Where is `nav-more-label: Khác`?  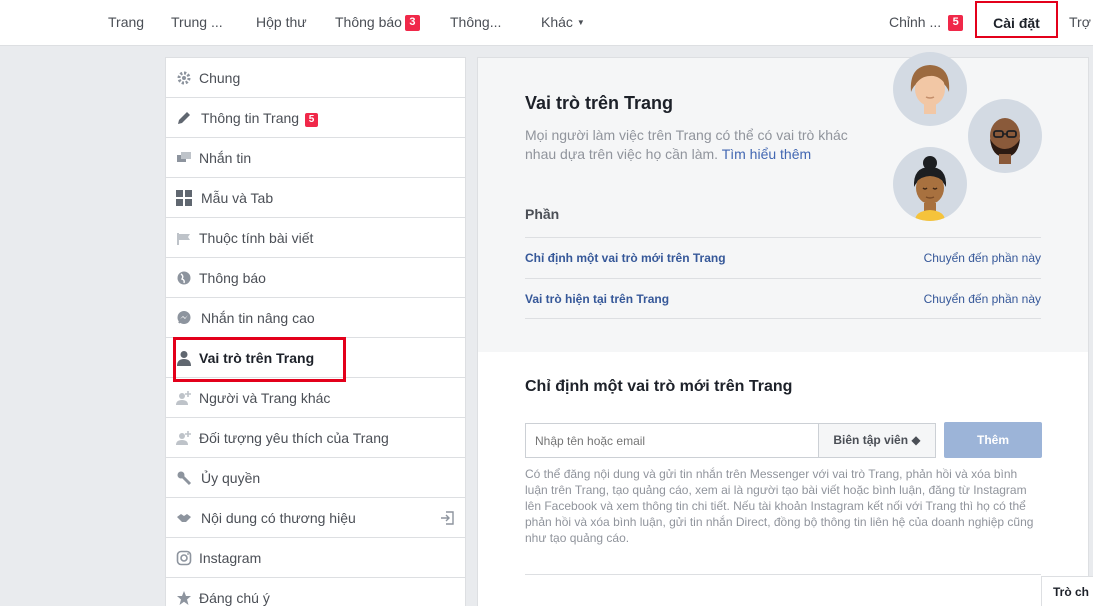
nav-more-label: Khác is located at coordinates (557, 22).